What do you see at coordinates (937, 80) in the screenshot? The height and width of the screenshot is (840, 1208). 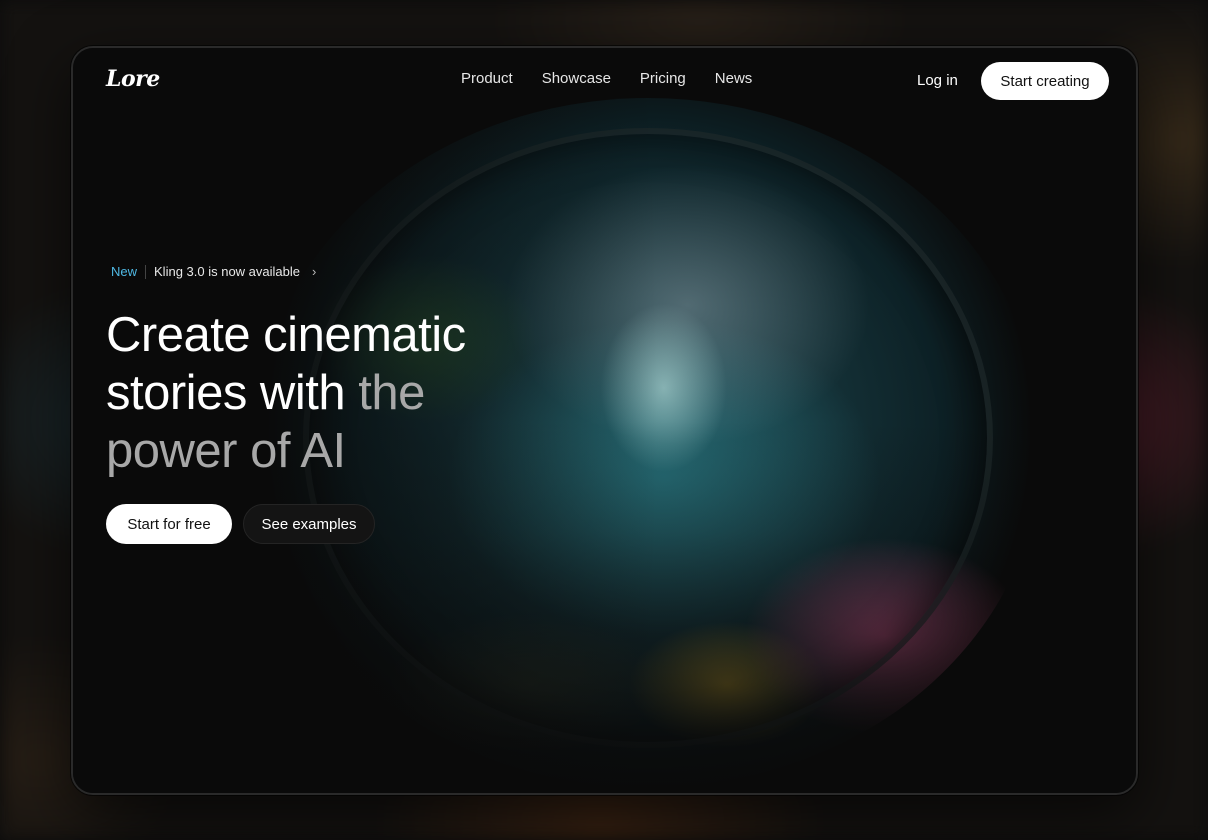 I see `login-link: Log in` at bounding box center [937, 80].